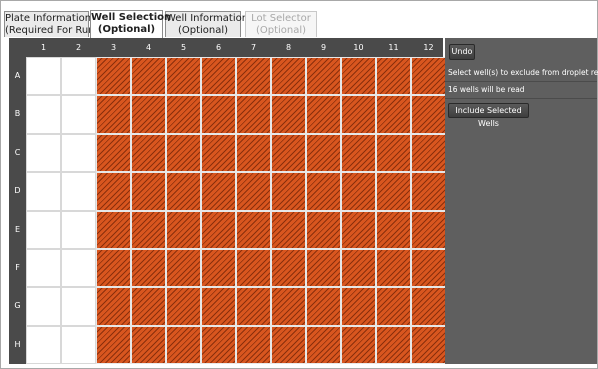  Describe the element at coordinates (148, 345) in the screenshot. I see `well-H4` at that location.